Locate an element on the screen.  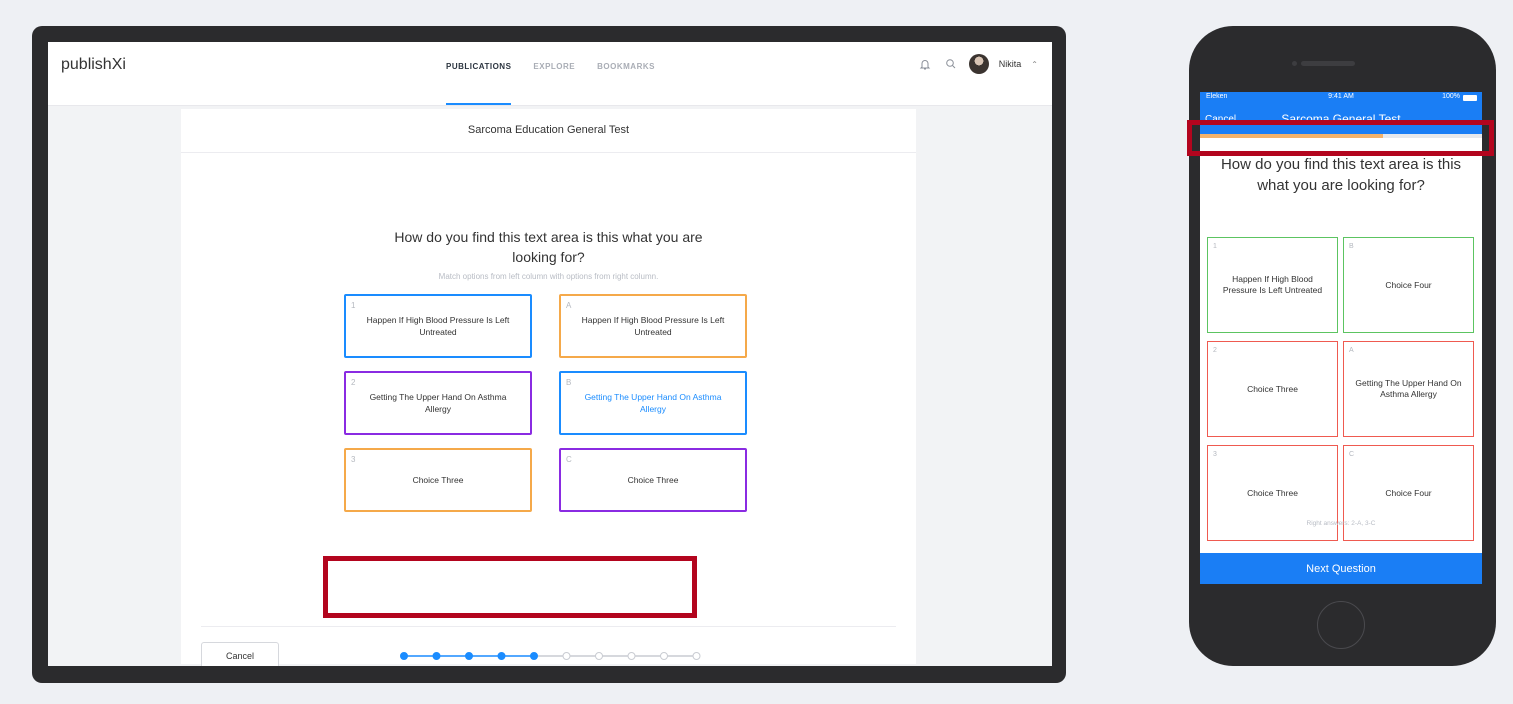
option-key: B is located at coordinates (569, 382).